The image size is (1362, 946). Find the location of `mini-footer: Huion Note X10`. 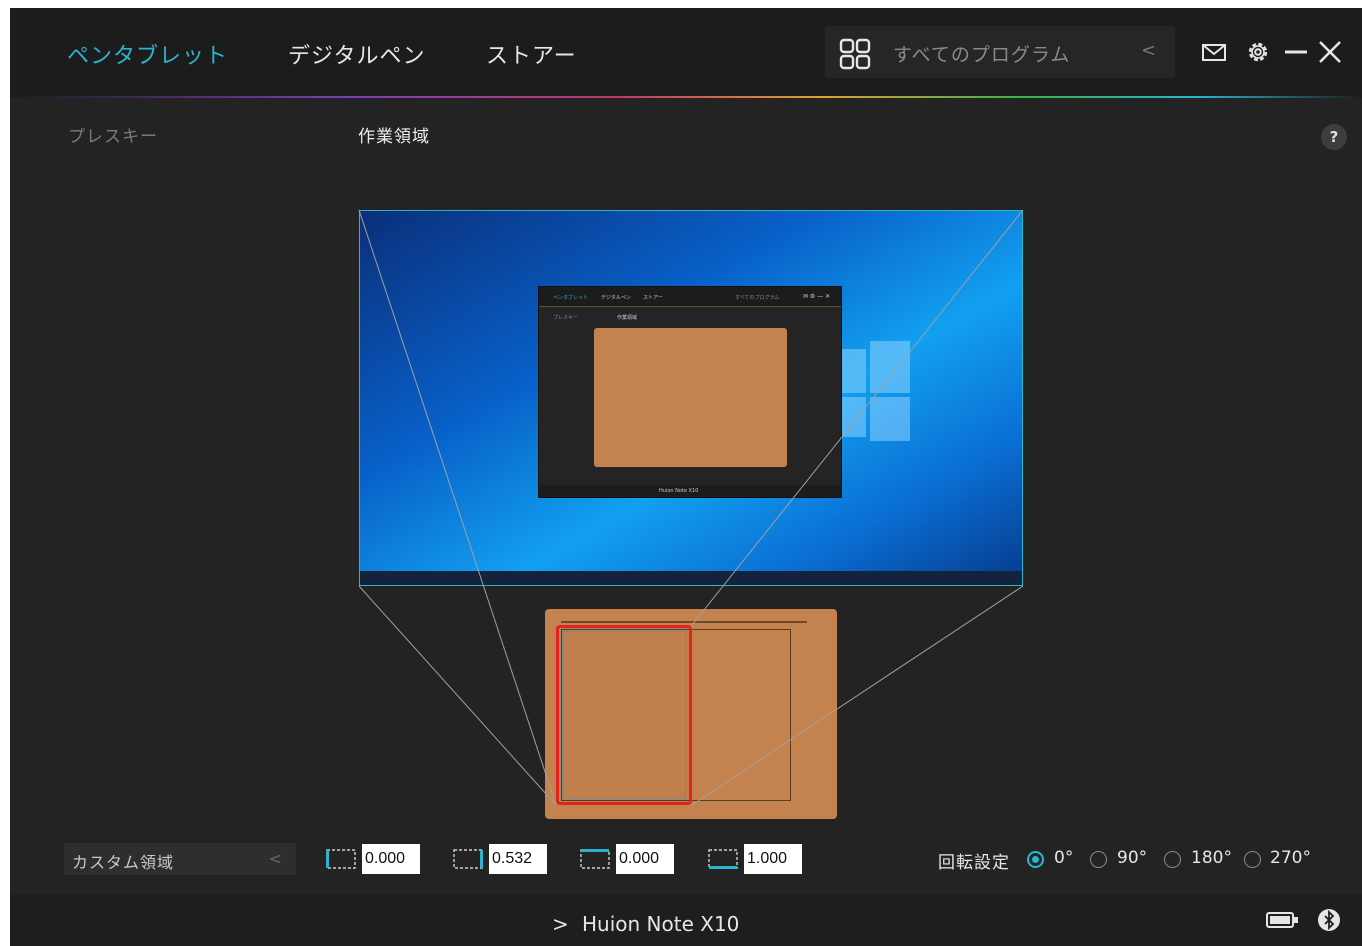

mini-footer: Huion Note X10 is located at coordinates (690, 491).